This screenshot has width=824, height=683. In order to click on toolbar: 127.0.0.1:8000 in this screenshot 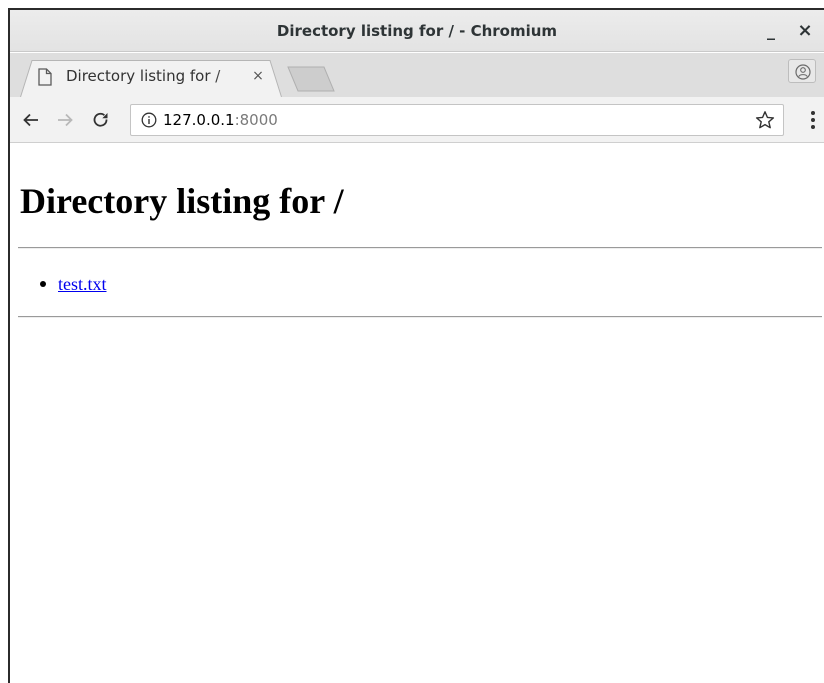, I will do `click(417, 120)`.